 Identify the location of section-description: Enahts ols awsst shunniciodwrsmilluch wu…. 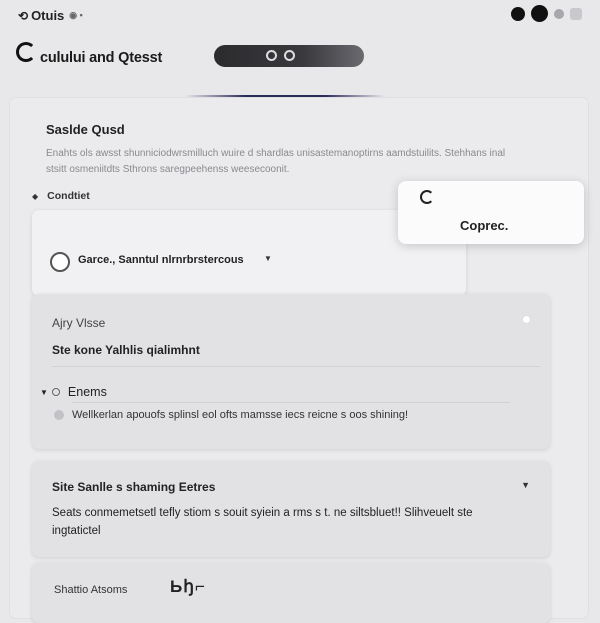
(276, 161).